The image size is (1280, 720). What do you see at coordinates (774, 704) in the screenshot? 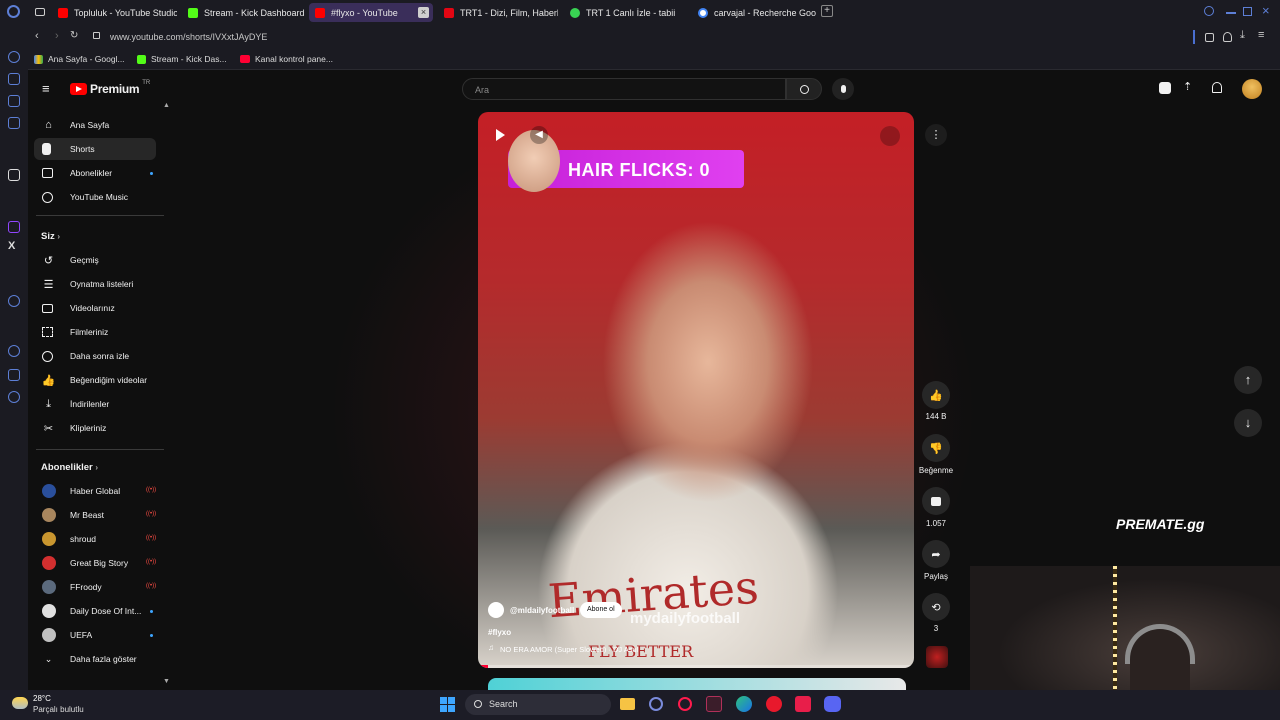
I see `app-icon-red-circle` at bounding box center [774, 704].